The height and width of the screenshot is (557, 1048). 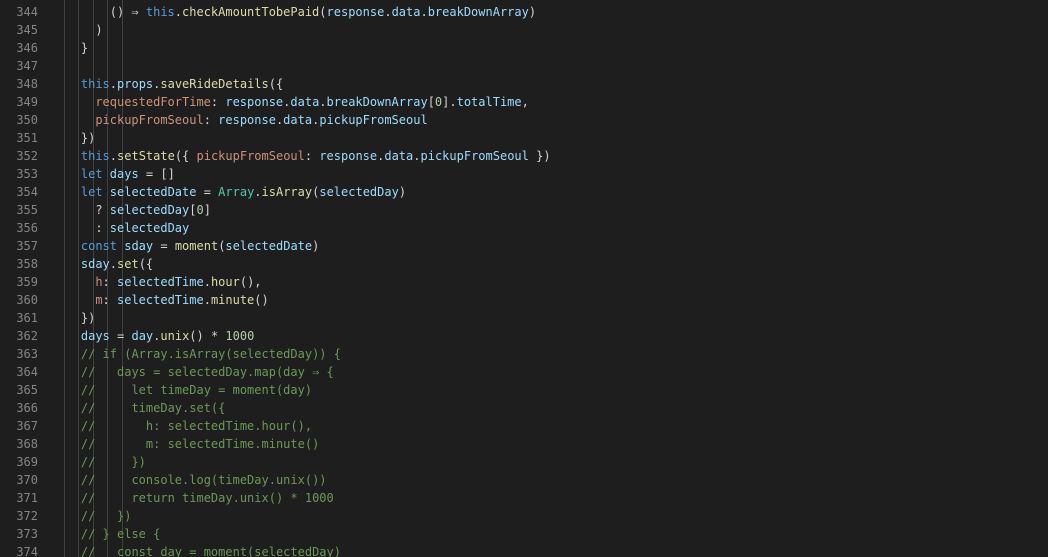 What do you see at coordinates (478, 12) in the screenshot?
I see `code-token: breakDownArray` at bounding box center [478, 12].